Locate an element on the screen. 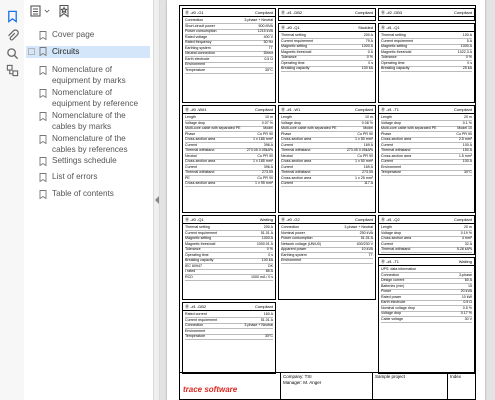 Image resolution: width=495 pixels, height=400 pixels. circuit-property-row: Breaking capacity 100 kA is located at coordinates (327, 69).